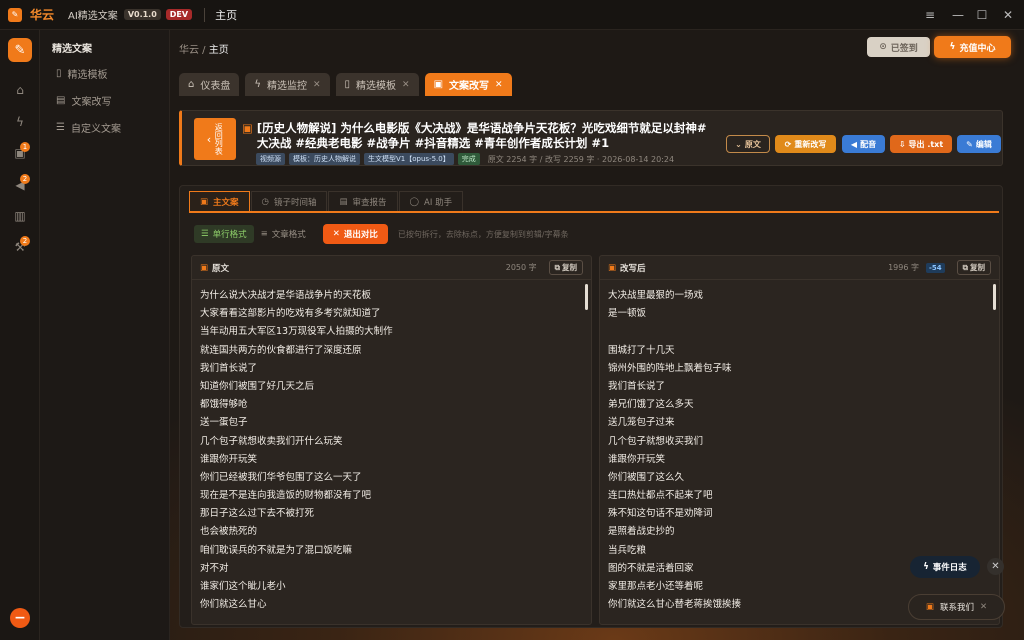 The width and height of the screenshot is (1024, 640). Describe the element at coordinates (431, 201) in the screenshot. I see `tab-ai-assistant: ◯ AI 助手` at that location.